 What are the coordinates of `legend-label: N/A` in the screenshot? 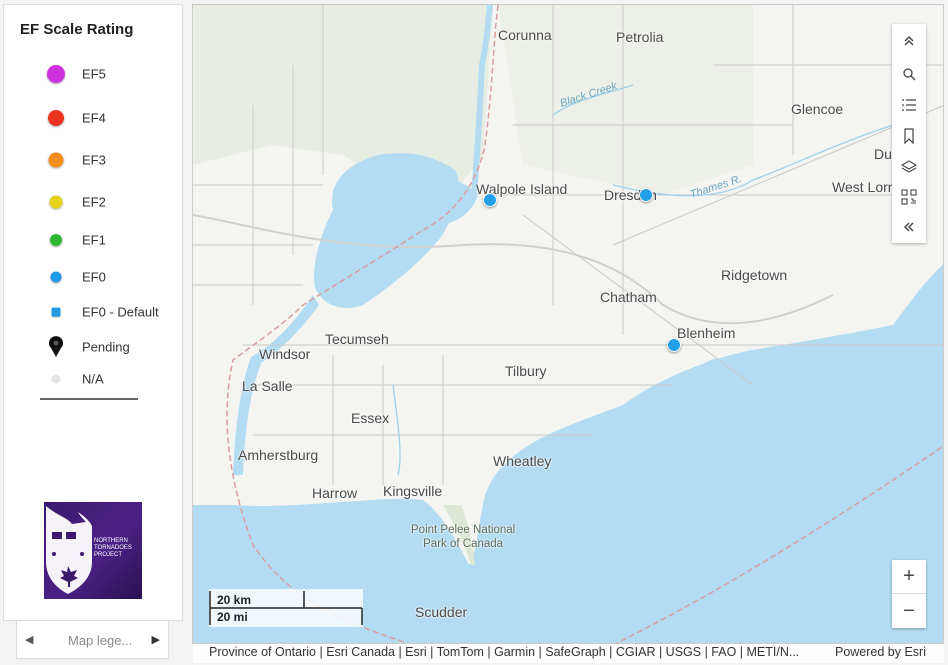 It's located at (93, 379).